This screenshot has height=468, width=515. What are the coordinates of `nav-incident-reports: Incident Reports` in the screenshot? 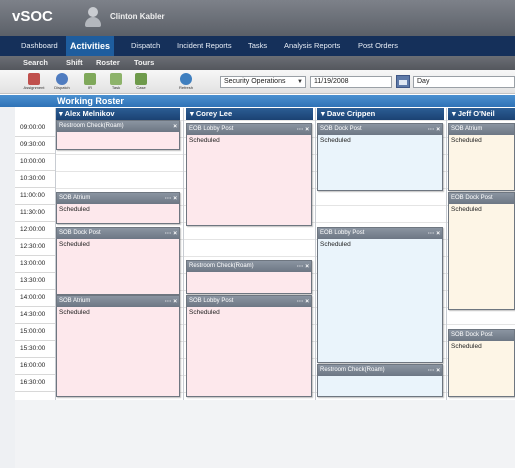 It's located at (204, 46).